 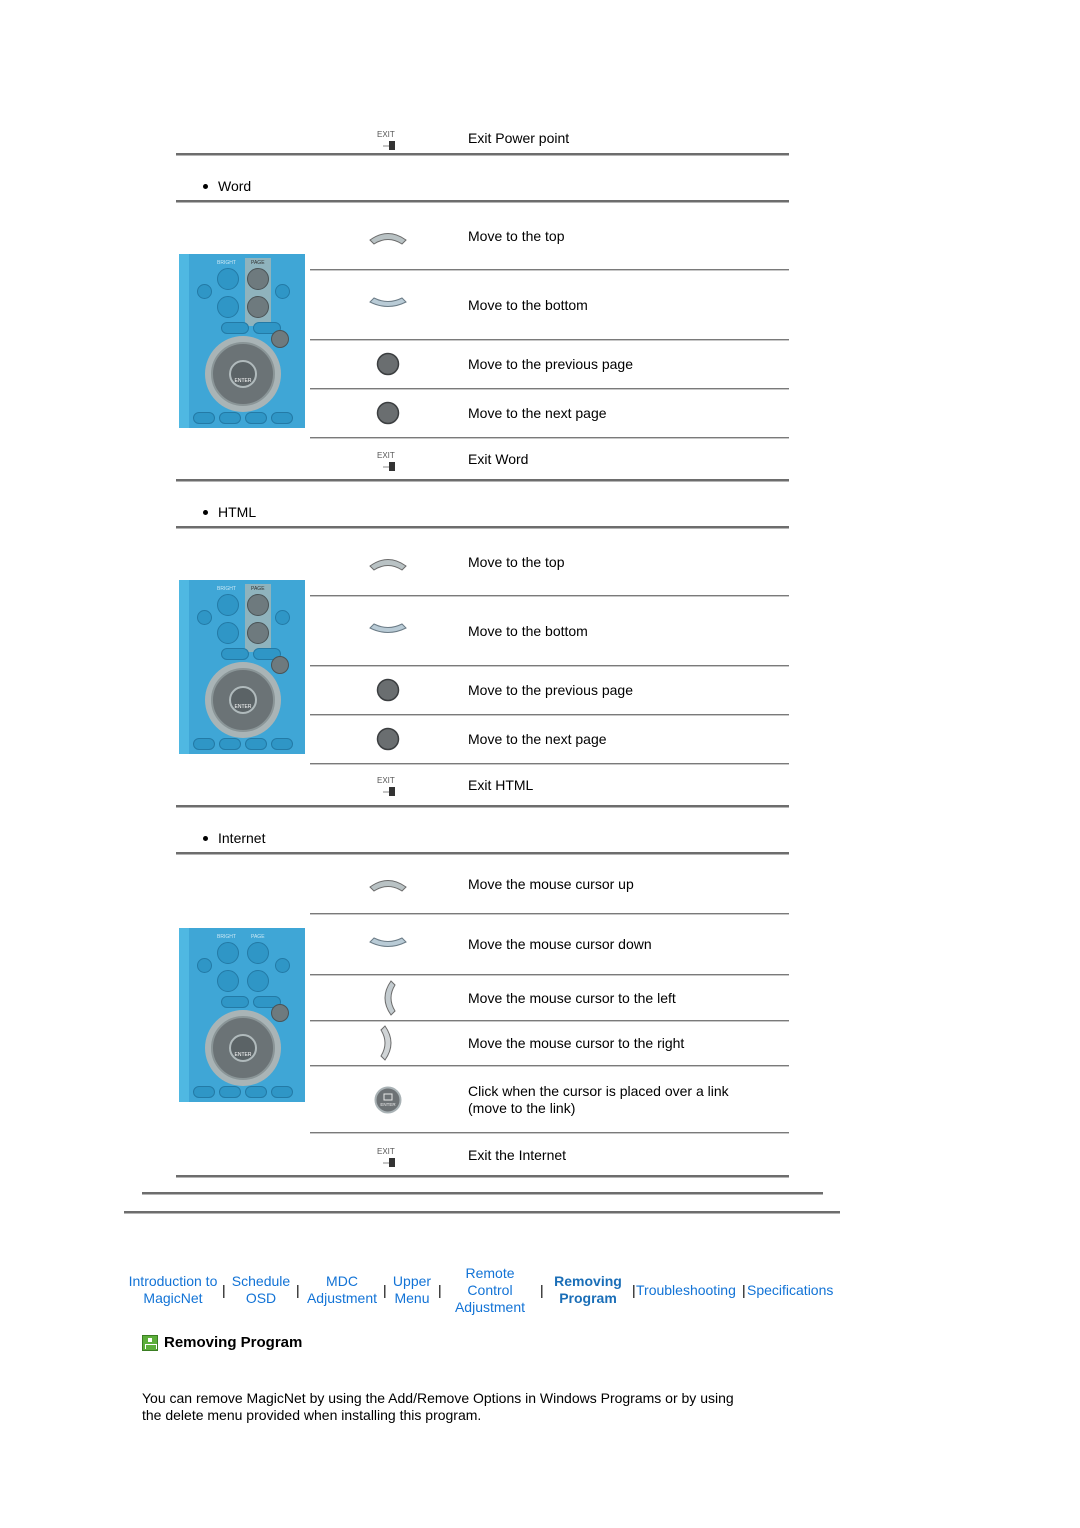 I want to click on arrow-right-button-icon, so click(x=388, y=1043).